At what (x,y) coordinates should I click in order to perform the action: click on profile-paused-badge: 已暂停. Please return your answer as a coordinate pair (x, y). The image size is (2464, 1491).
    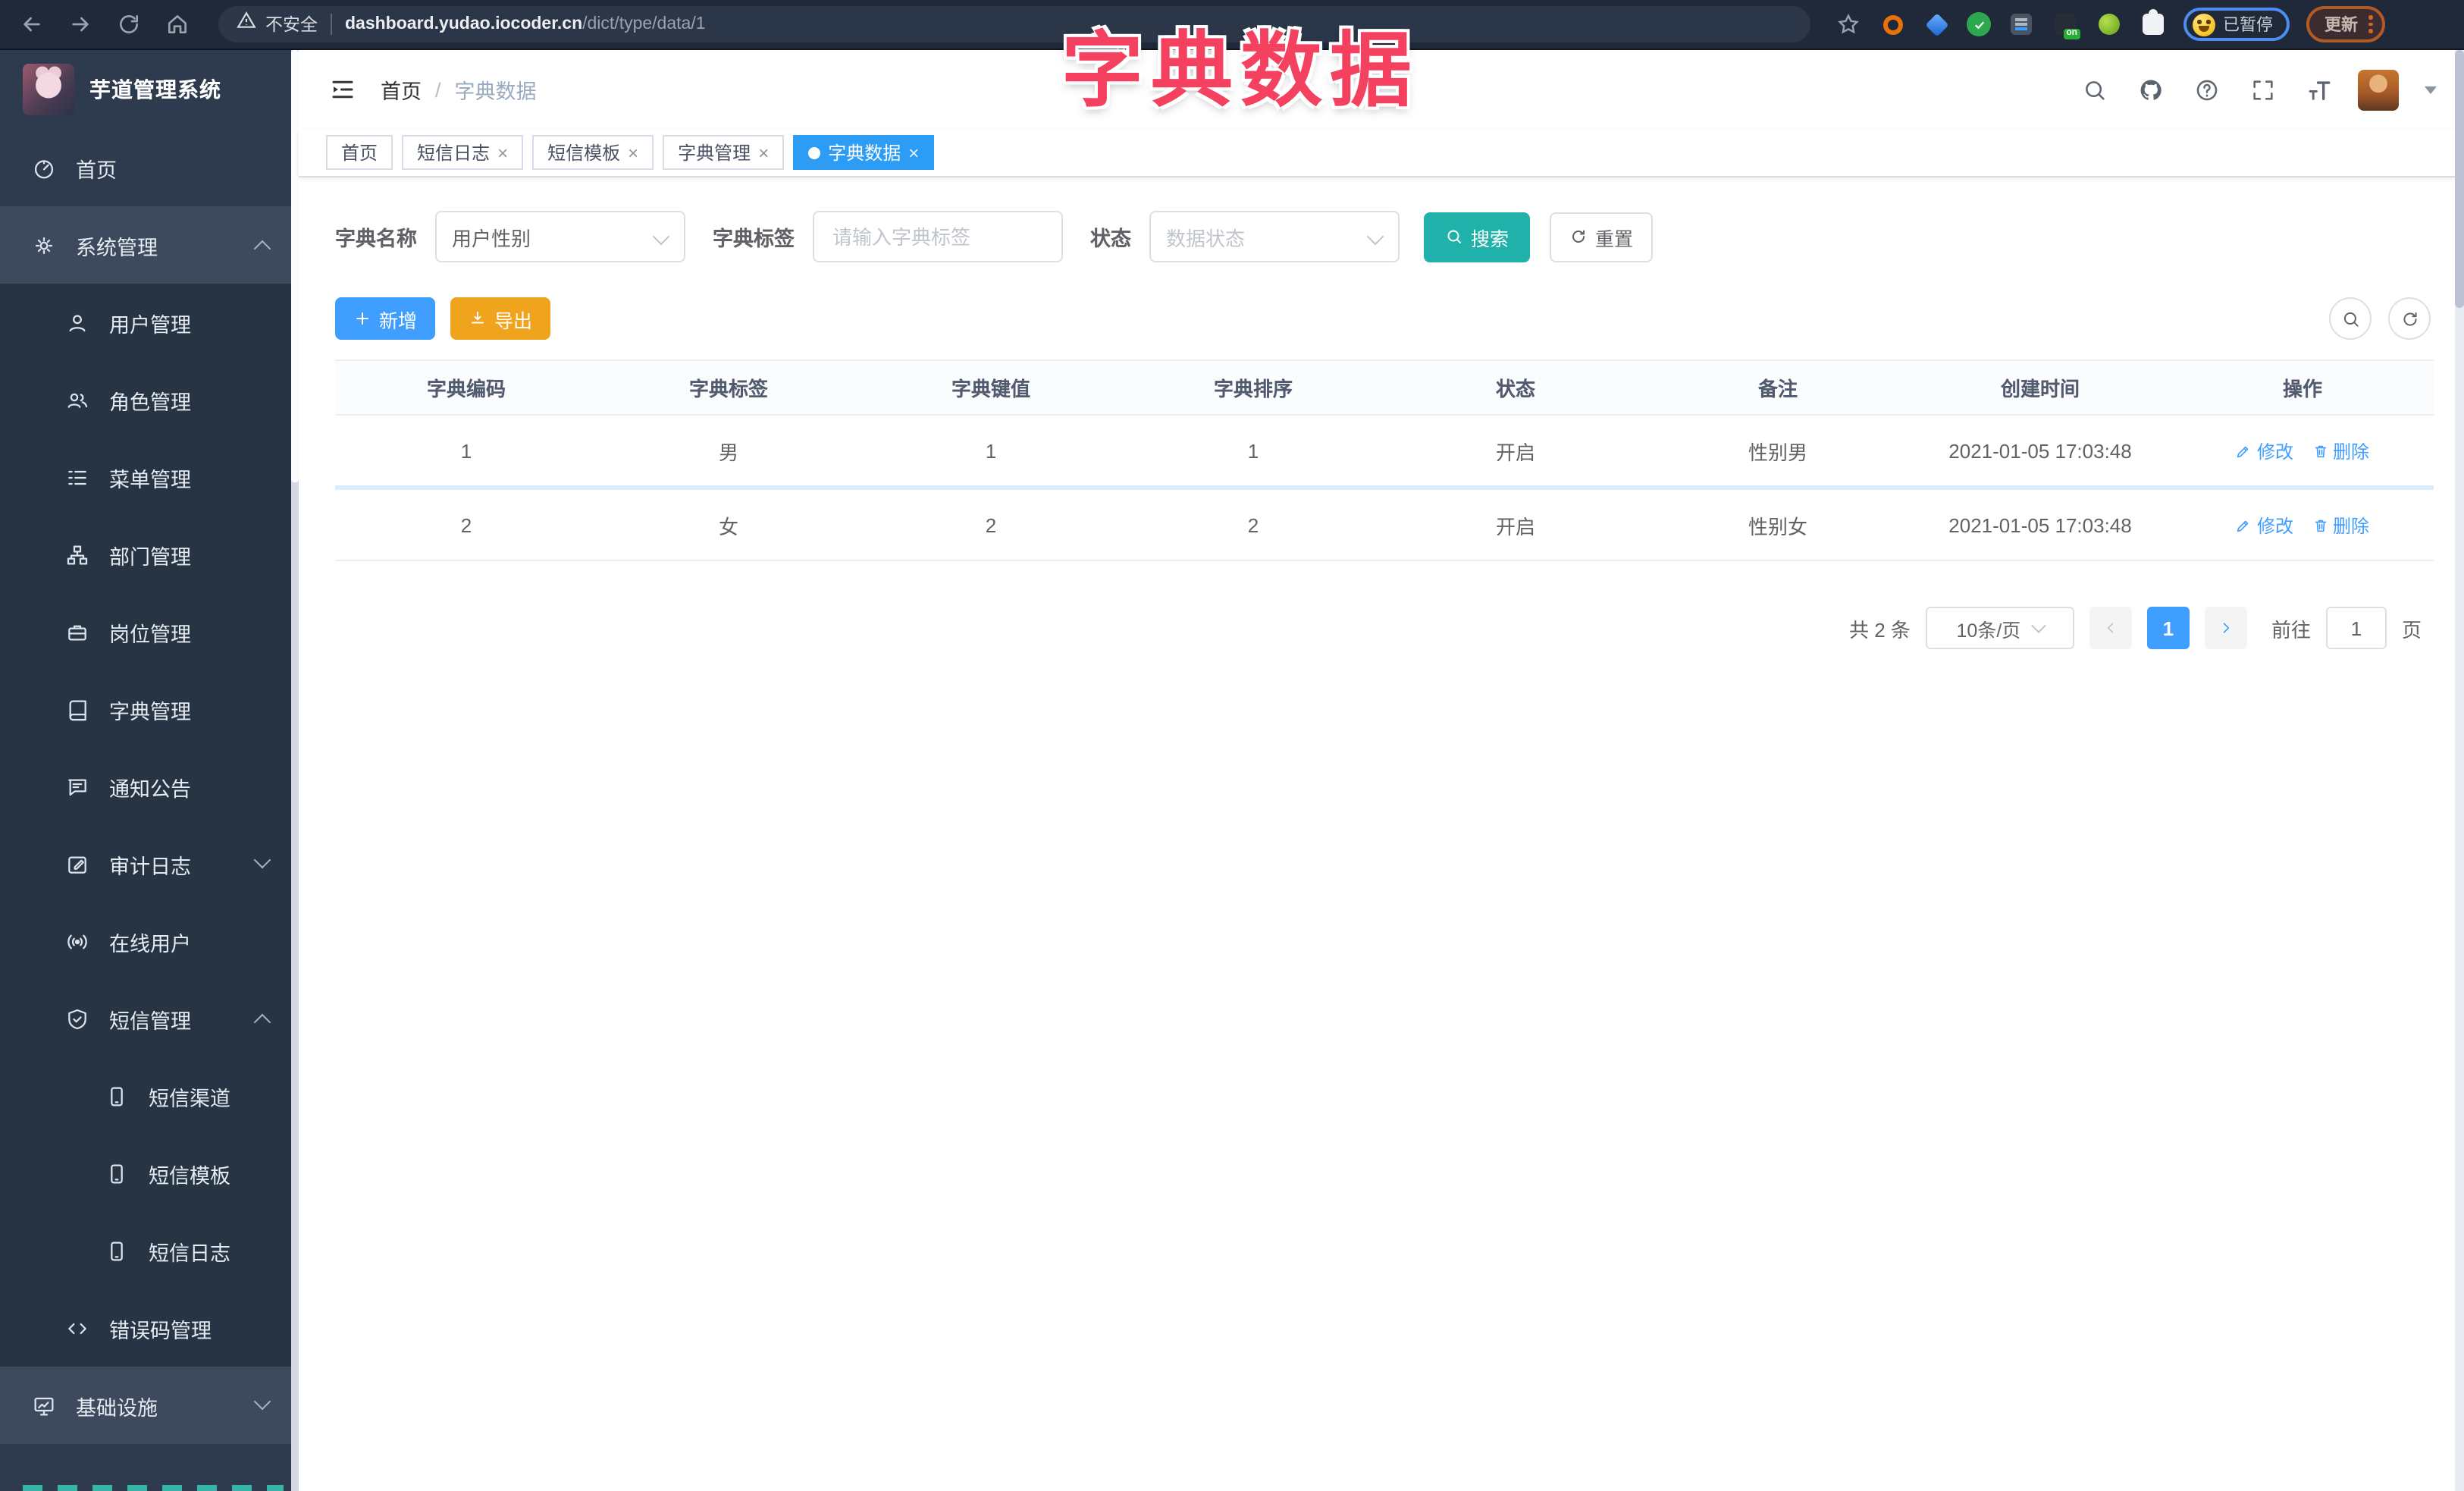
    Looking at the image, I should click on (2237, 24).